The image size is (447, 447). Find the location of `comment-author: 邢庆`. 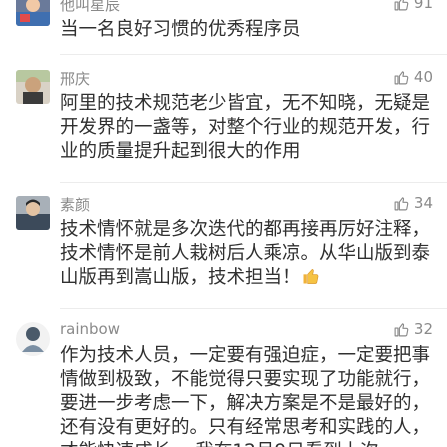

comment-author: 邢庆 is located at coordinates (75, 78).